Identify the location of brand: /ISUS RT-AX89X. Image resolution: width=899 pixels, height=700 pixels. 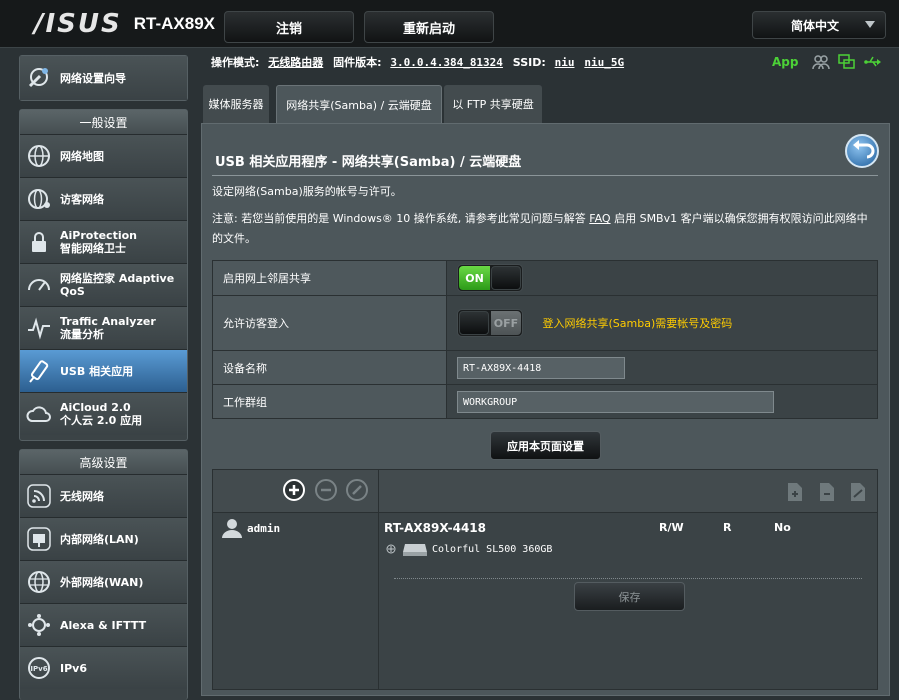
(124, 24).